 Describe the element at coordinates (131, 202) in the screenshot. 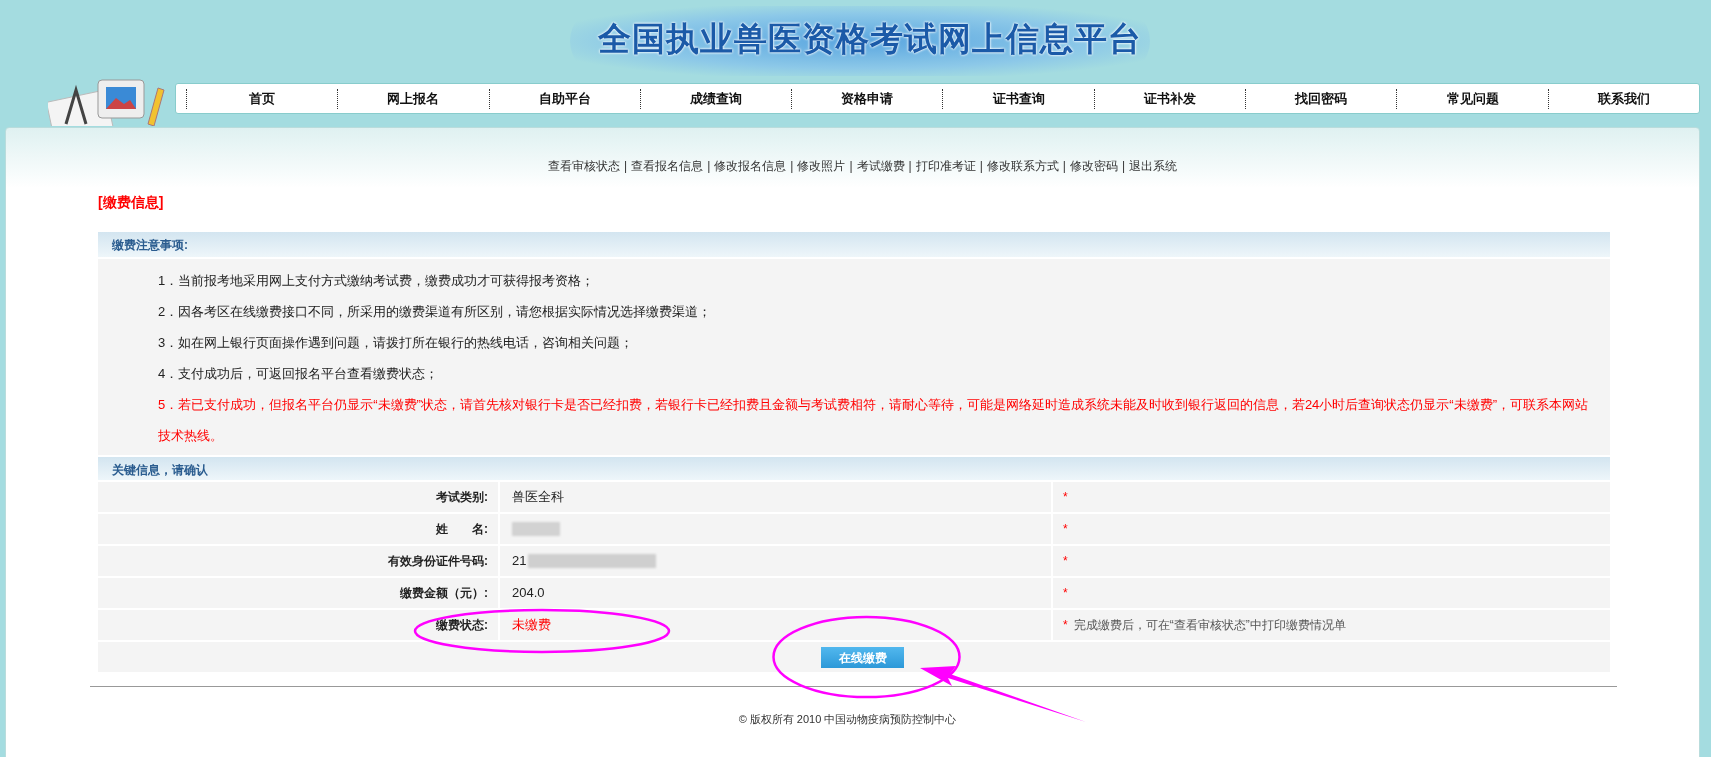

I see `section-title: [缴费信息]` at that location.